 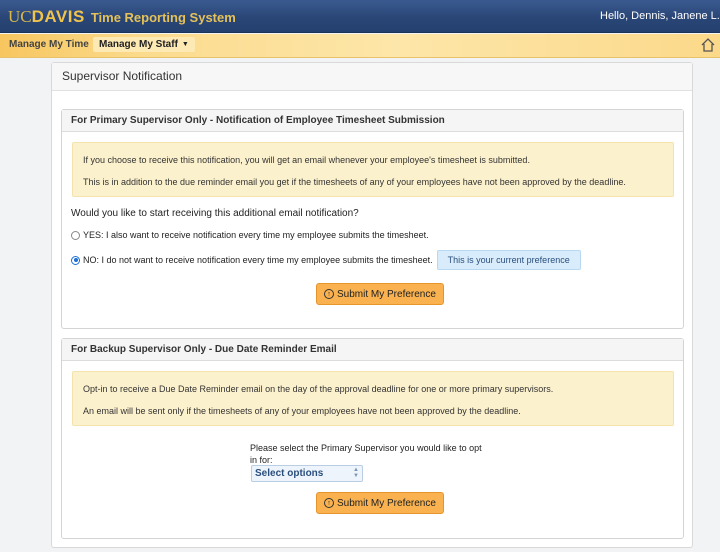 I want to click on nav-manage-my-staff: Manage My Staff ▼, so click(x=144, y=44).